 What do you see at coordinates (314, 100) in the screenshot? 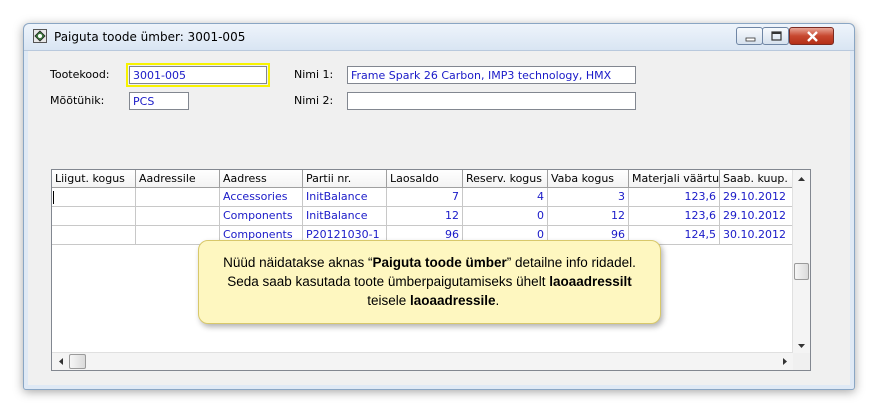
I see `nimi2-label: Nimi 2:` at bounding box center [314, 100].